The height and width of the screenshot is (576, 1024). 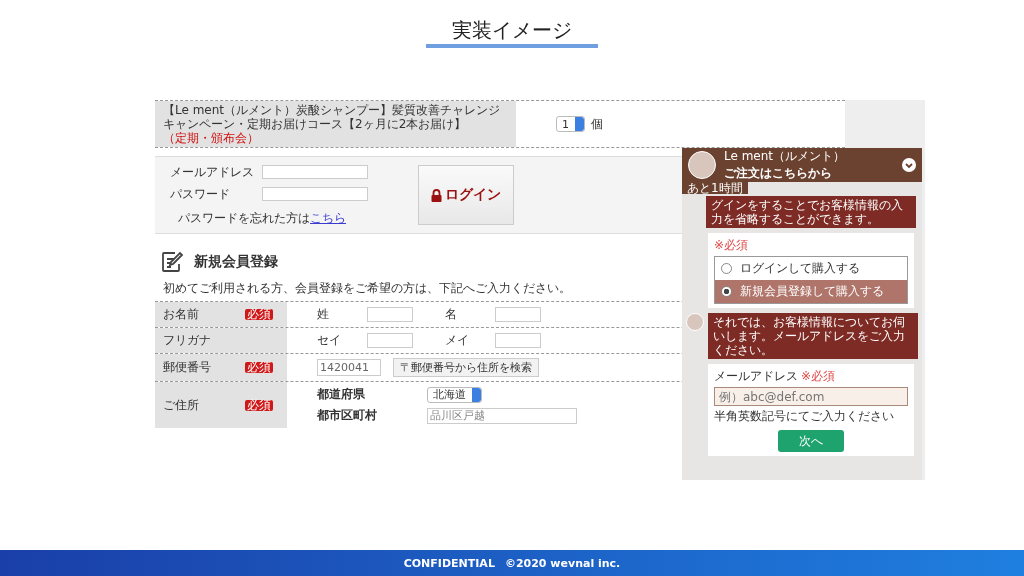 What do you see at coordinates (181, 405) in the screenshot?
I see `row-label: ご住所` at bounding box center [181, 405].